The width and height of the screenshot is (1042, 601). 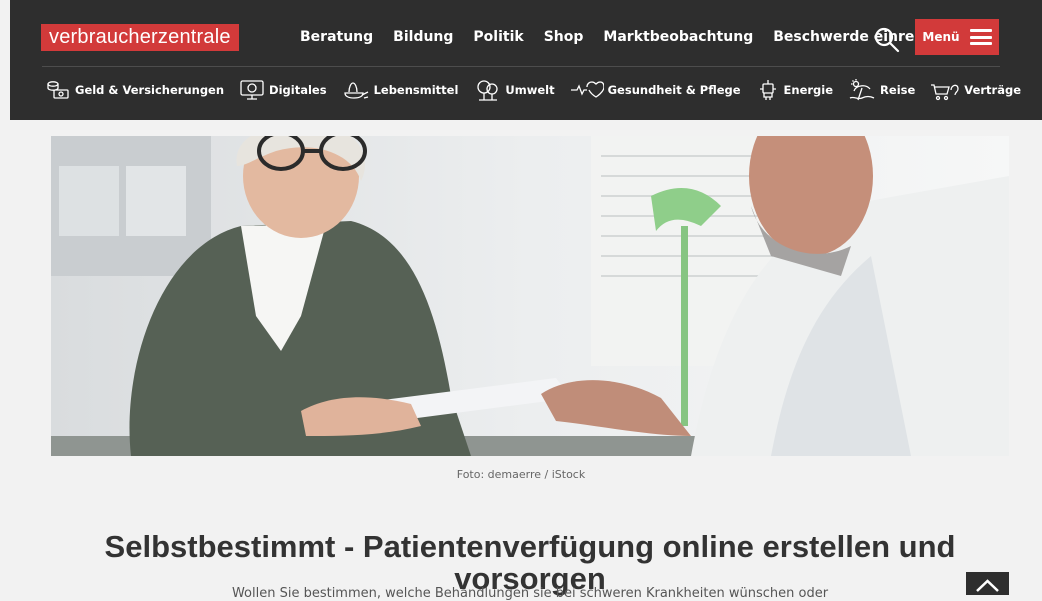 I want to click on back-to-top-button, so click(x=987, y=583).